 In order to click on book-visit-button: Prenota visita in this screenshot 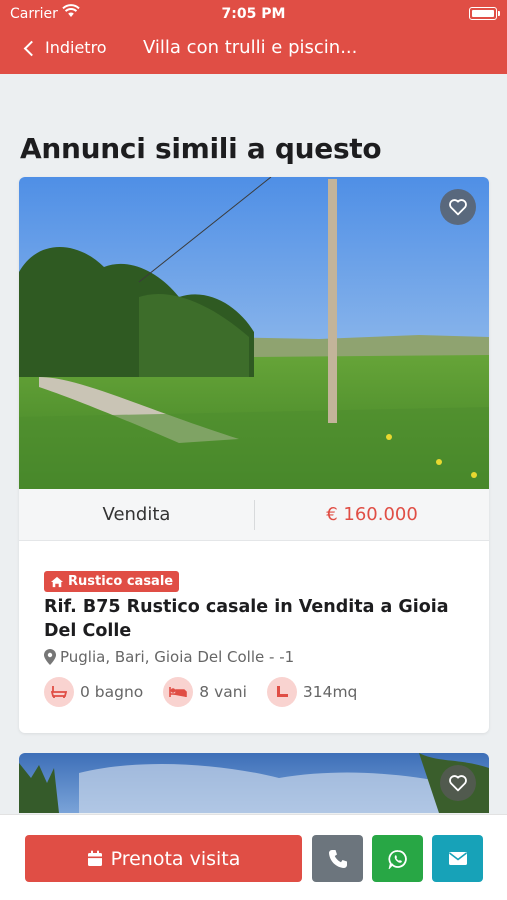, I will do `click(163, 858)`.